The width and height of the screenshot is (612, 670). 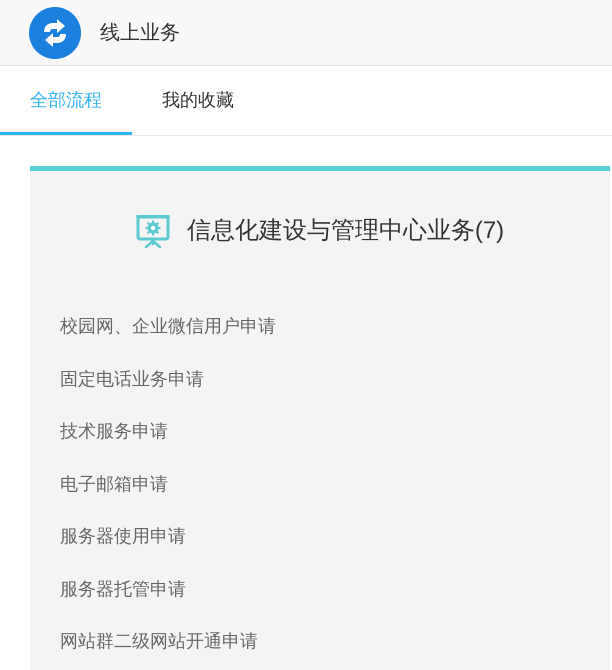 What do you see at coordinates (168, 326) in the screenshot?
I see `process-link: 校园网、企业微信用户申请` at bounding box center [168, 326].